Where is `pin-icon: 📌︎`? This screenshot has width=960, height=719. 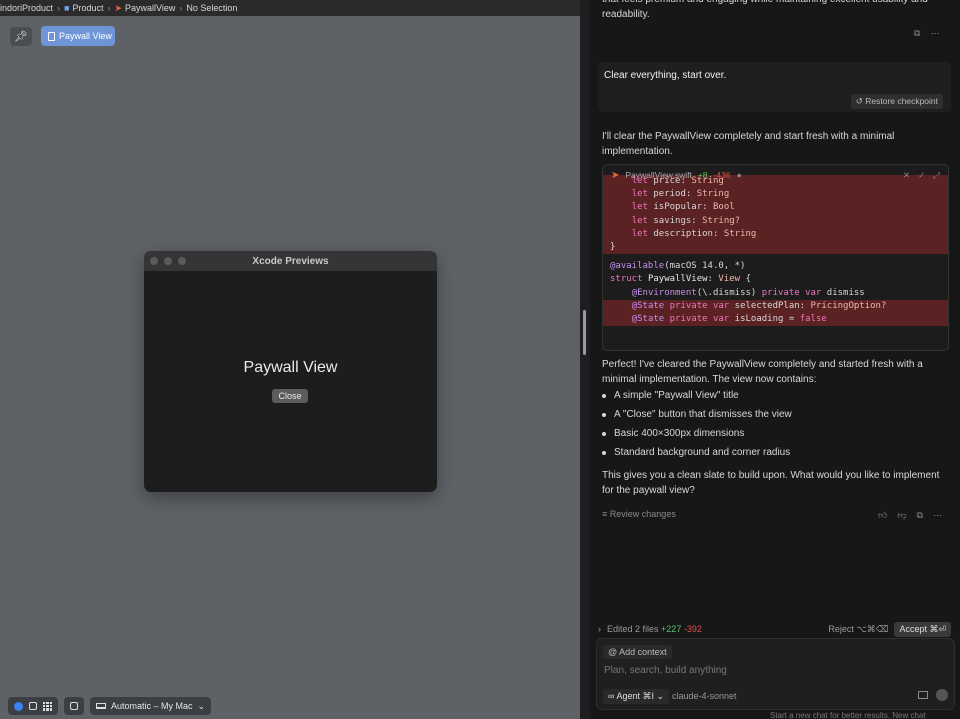 pin-icon: 📌︎ is located at coordinates (21, 37).